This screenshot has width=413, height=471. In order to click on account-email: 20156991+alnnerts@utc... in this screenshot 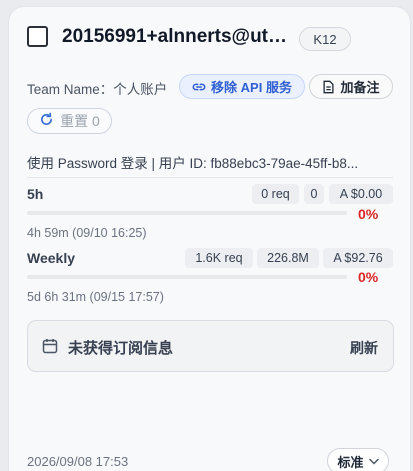, I will do `click(177, 36)`.